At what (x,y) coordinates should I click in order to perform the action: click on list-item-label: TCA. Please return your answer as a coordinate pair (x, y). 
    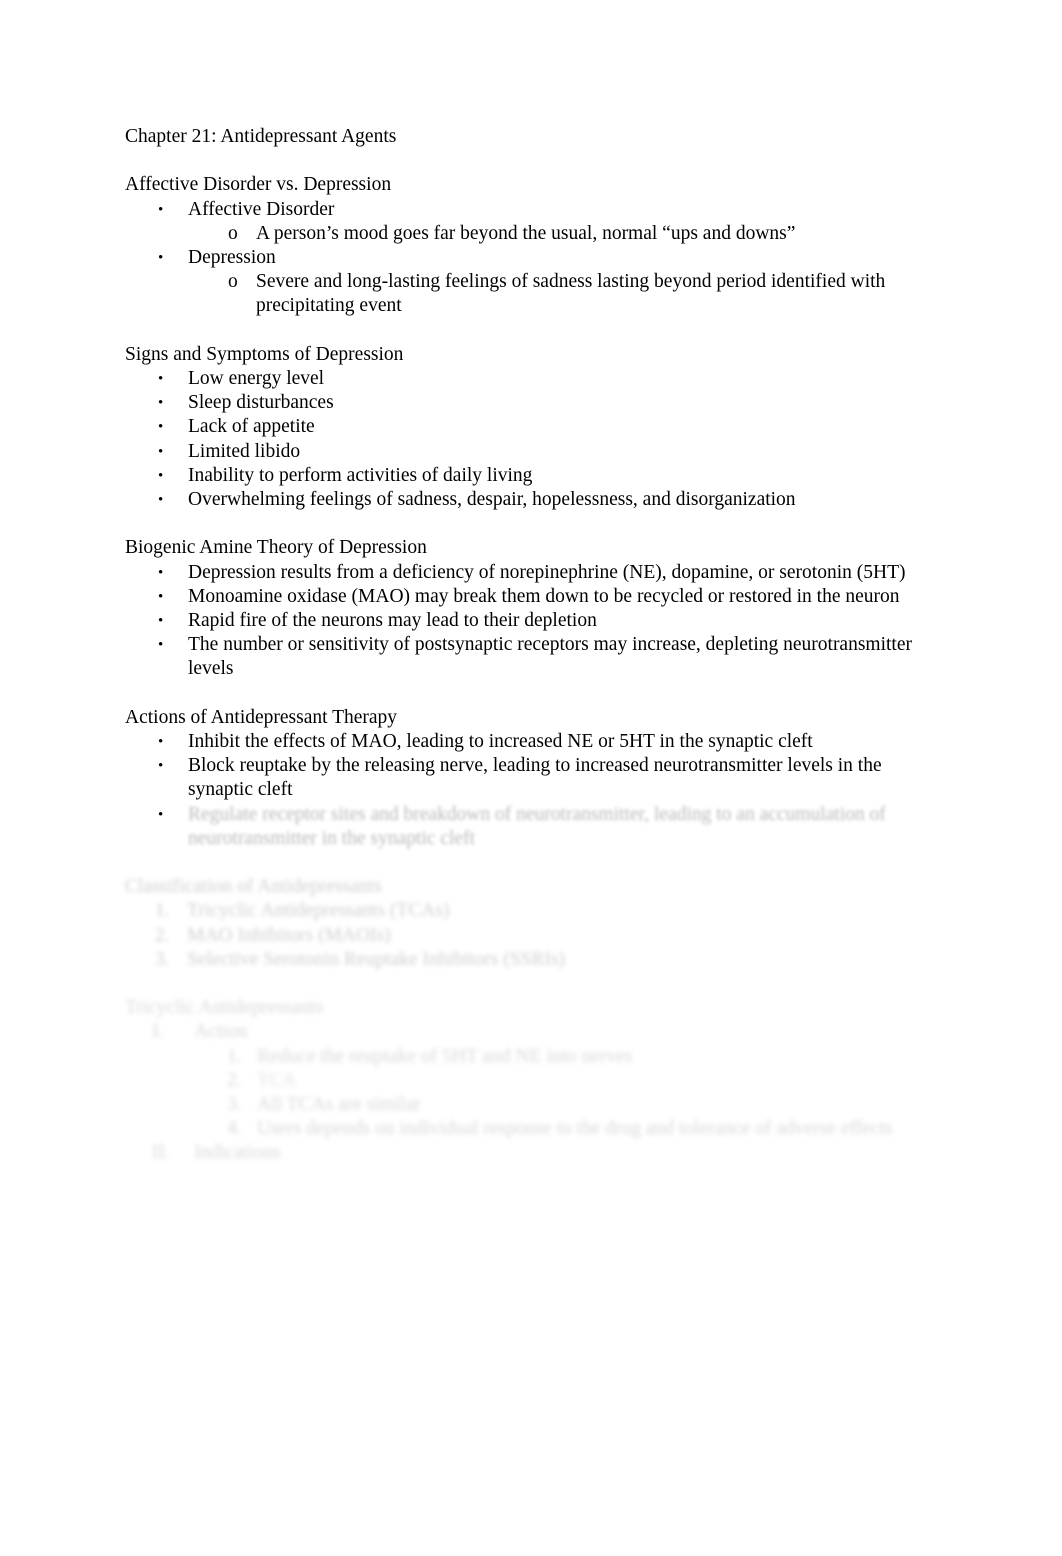
    Looking at the image, I should click on (276, 1080).